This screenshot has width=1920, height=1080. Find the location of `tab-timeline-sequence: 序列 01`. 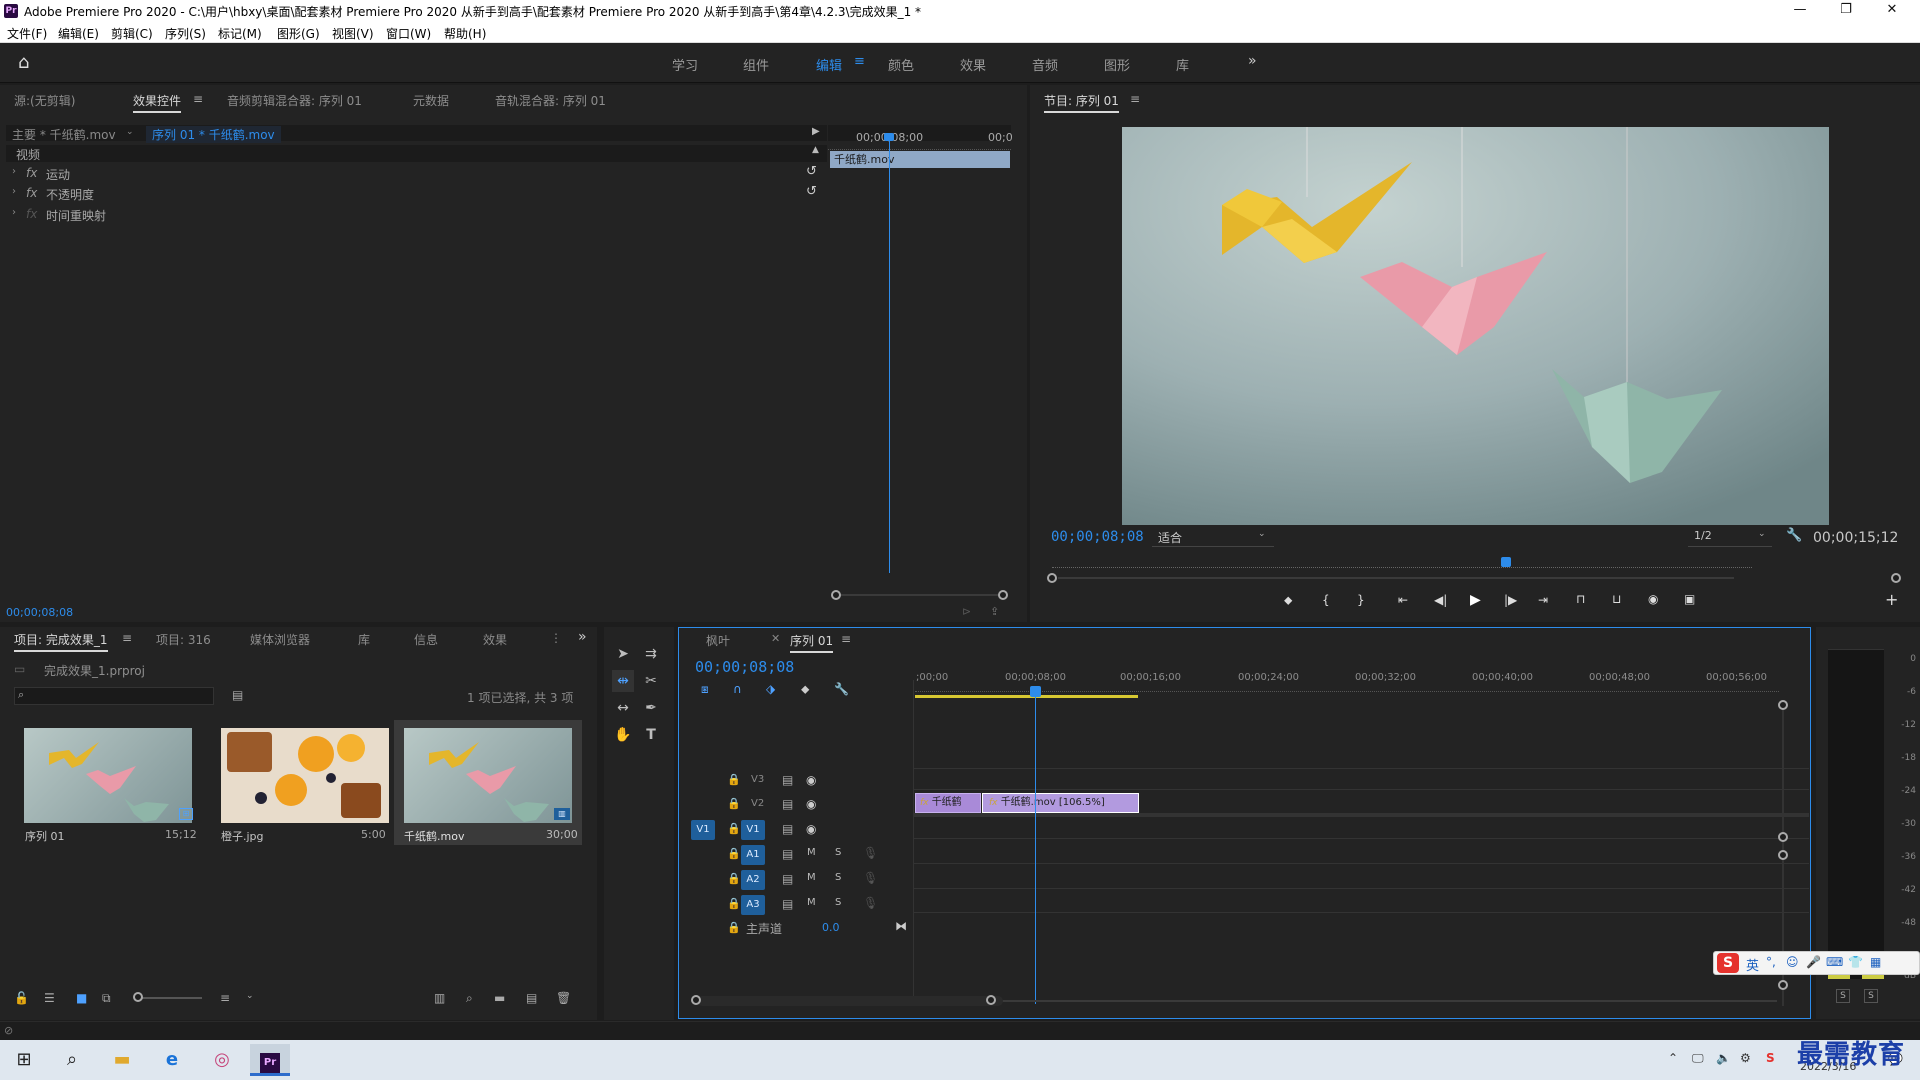

tab-timeline-sequence: 序列 01 is located at coordinates (812, 642).